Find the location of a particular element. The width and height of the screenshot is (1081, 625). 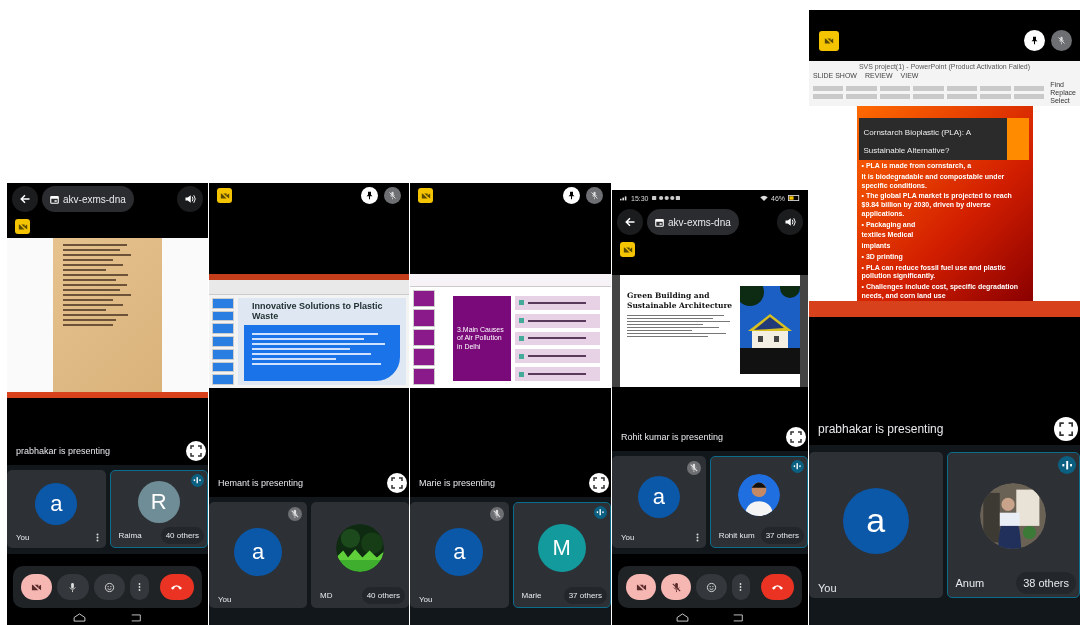

participant-name: Raima is located at coordinates (130, 535).